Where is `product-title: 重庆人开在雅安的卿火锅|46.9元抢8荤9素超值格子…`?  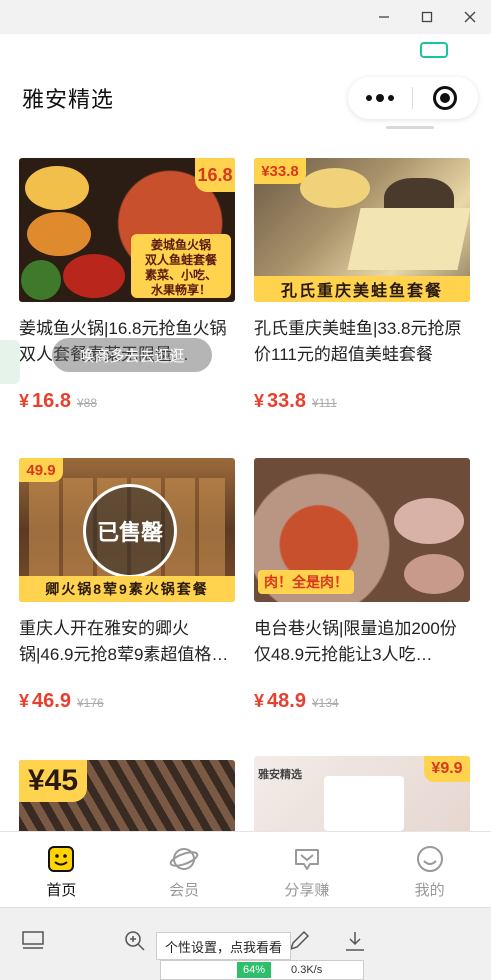
product-title: 重庆人开在雅安的卿火锅|46.9元抢8荤9素超值格子… is located at coordinates (128, 642).